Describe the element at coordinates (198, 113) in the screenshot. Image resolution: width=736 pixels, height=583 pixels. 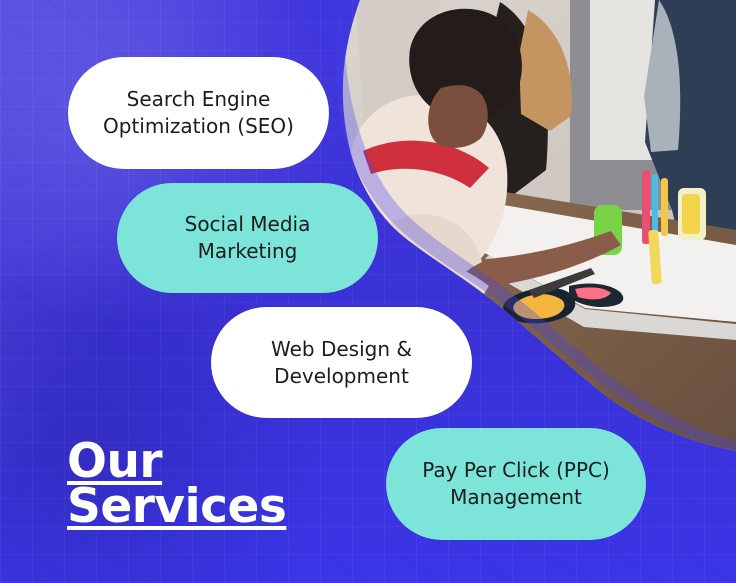
I see `seo-service-card: Search Engine Optimization (SEO)` at that location.